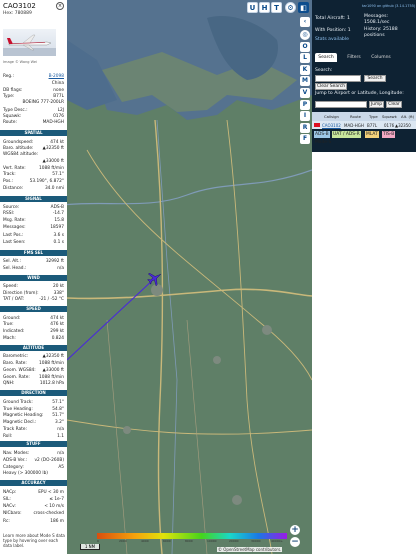 The image size is (416, 554). I want to click on row-type: B77L, so click(372, 125).